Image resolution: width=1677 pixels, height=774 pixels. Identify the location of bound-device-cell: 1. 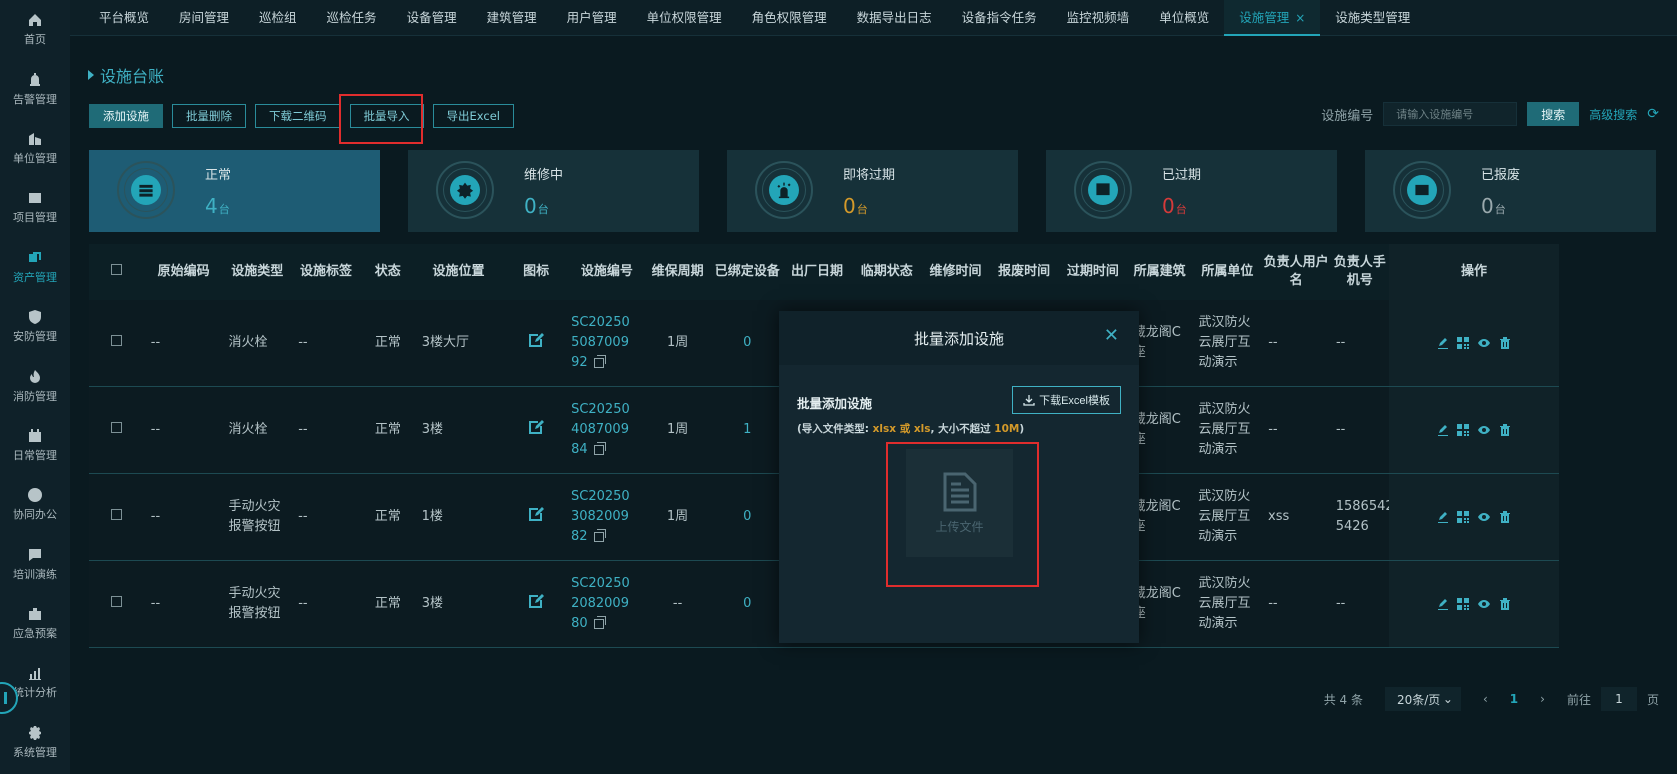
(747, 430).